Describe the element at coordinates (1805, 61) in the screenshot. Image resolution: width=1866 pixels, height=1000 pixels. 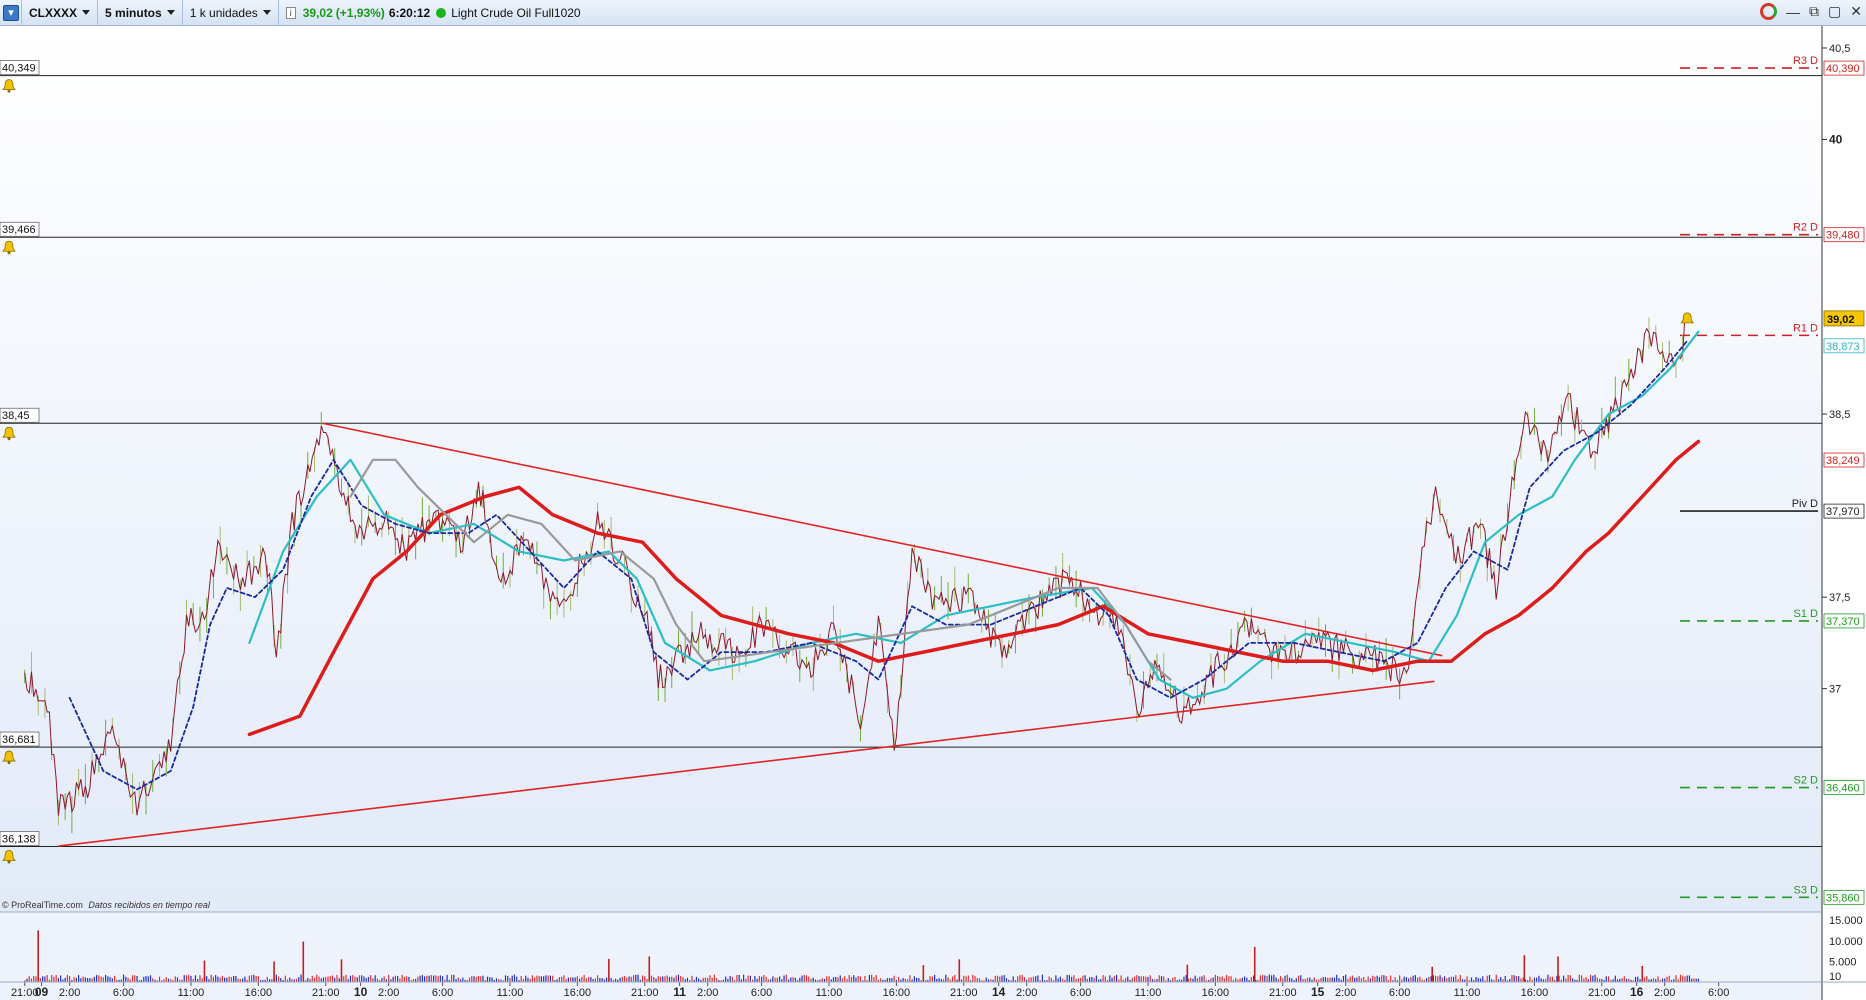
I see `pivot-level-label: R3 D` at that location.